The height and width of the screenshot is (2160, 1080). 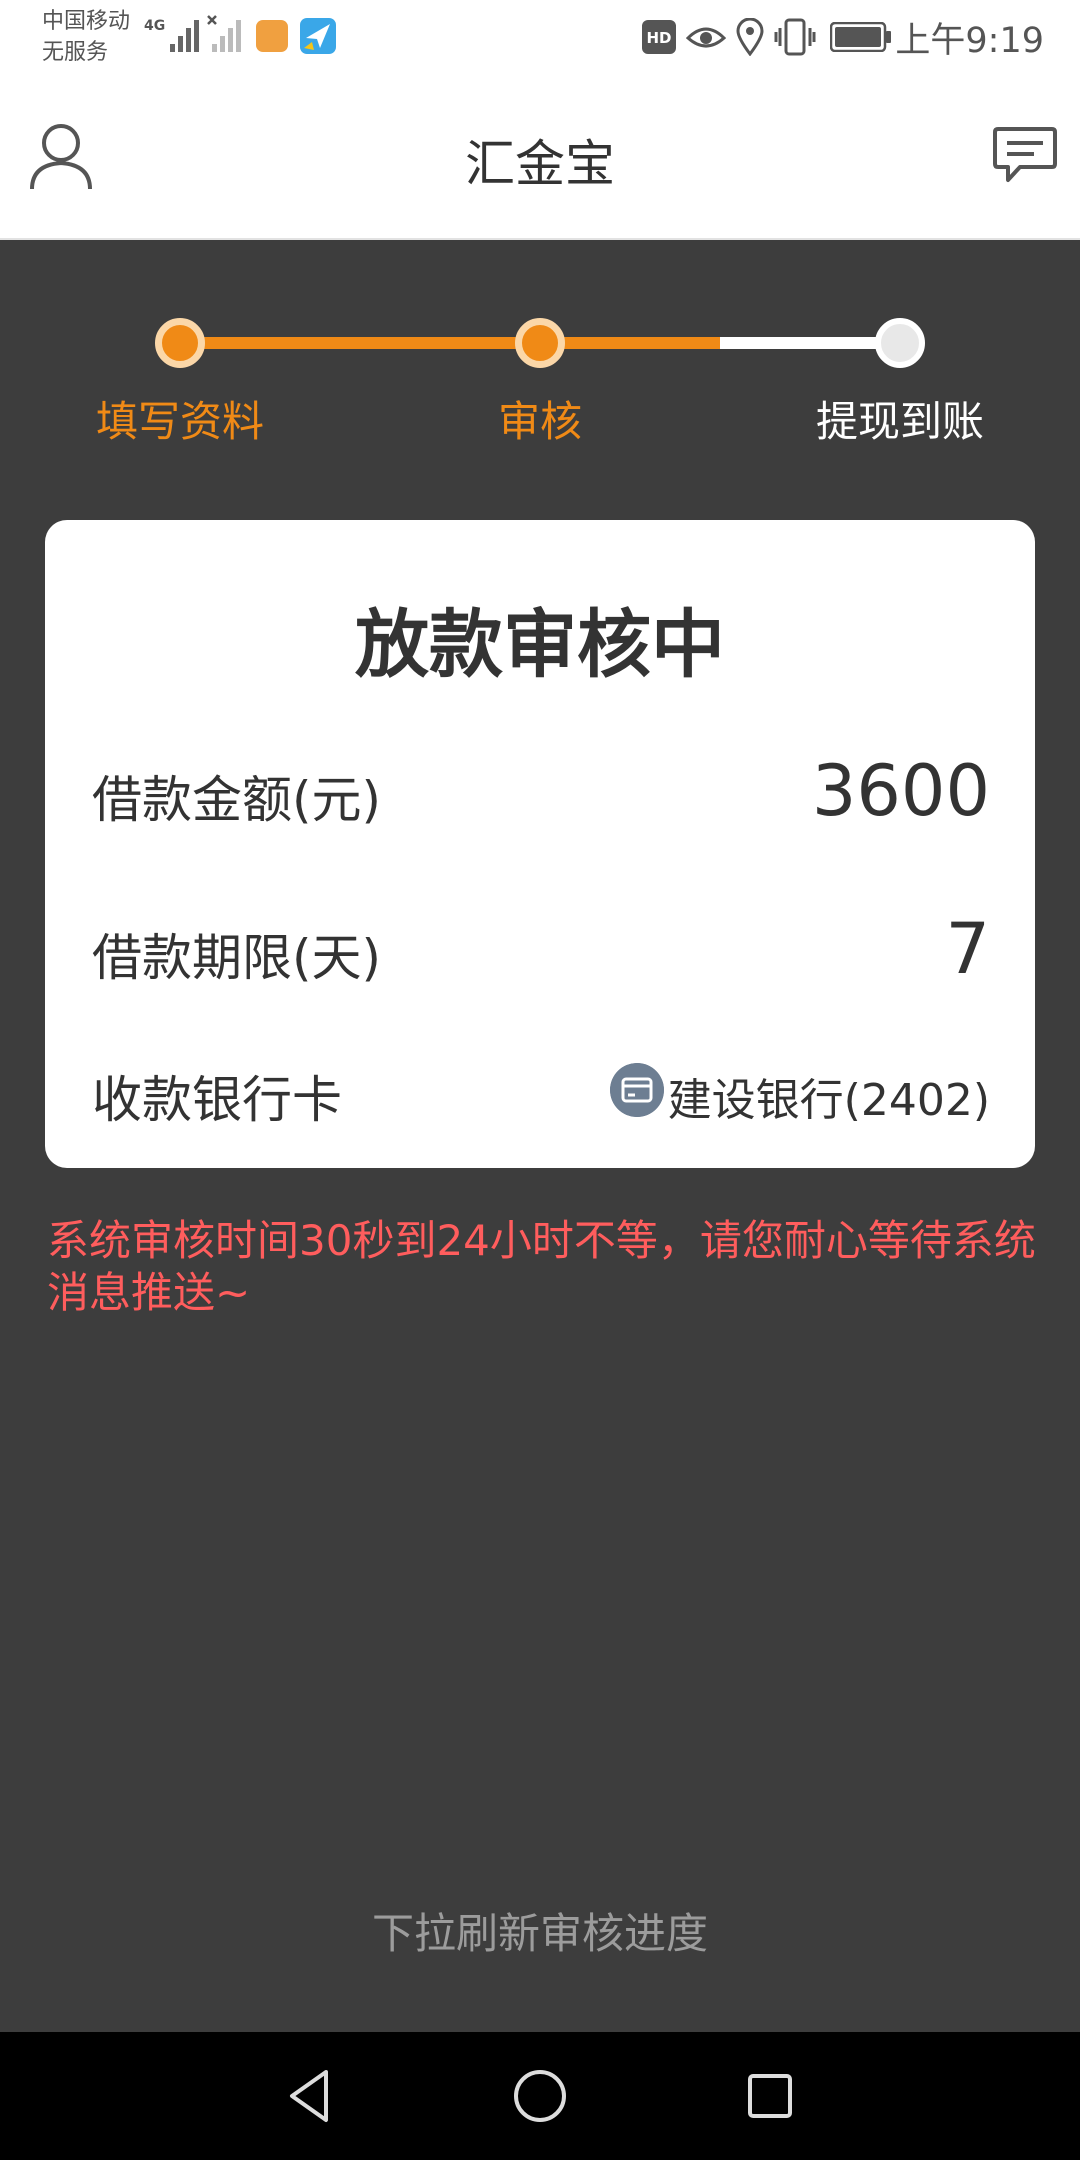 I want to click on page-title: 汇金宝, so click(x=540, y=164).